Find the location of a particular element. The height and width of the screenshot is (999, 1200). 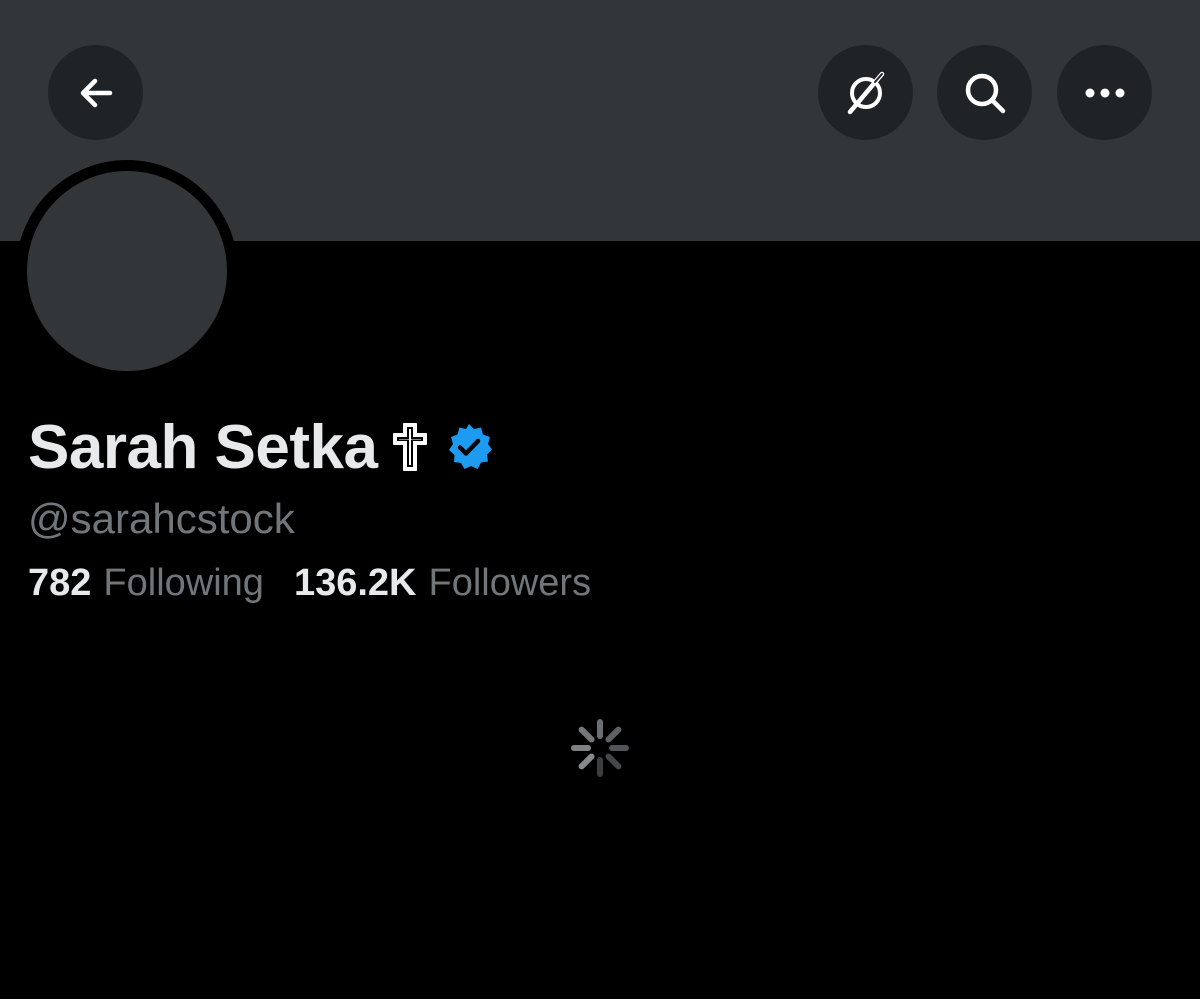

verified-badge-icon is located at coordinates (469, 447).